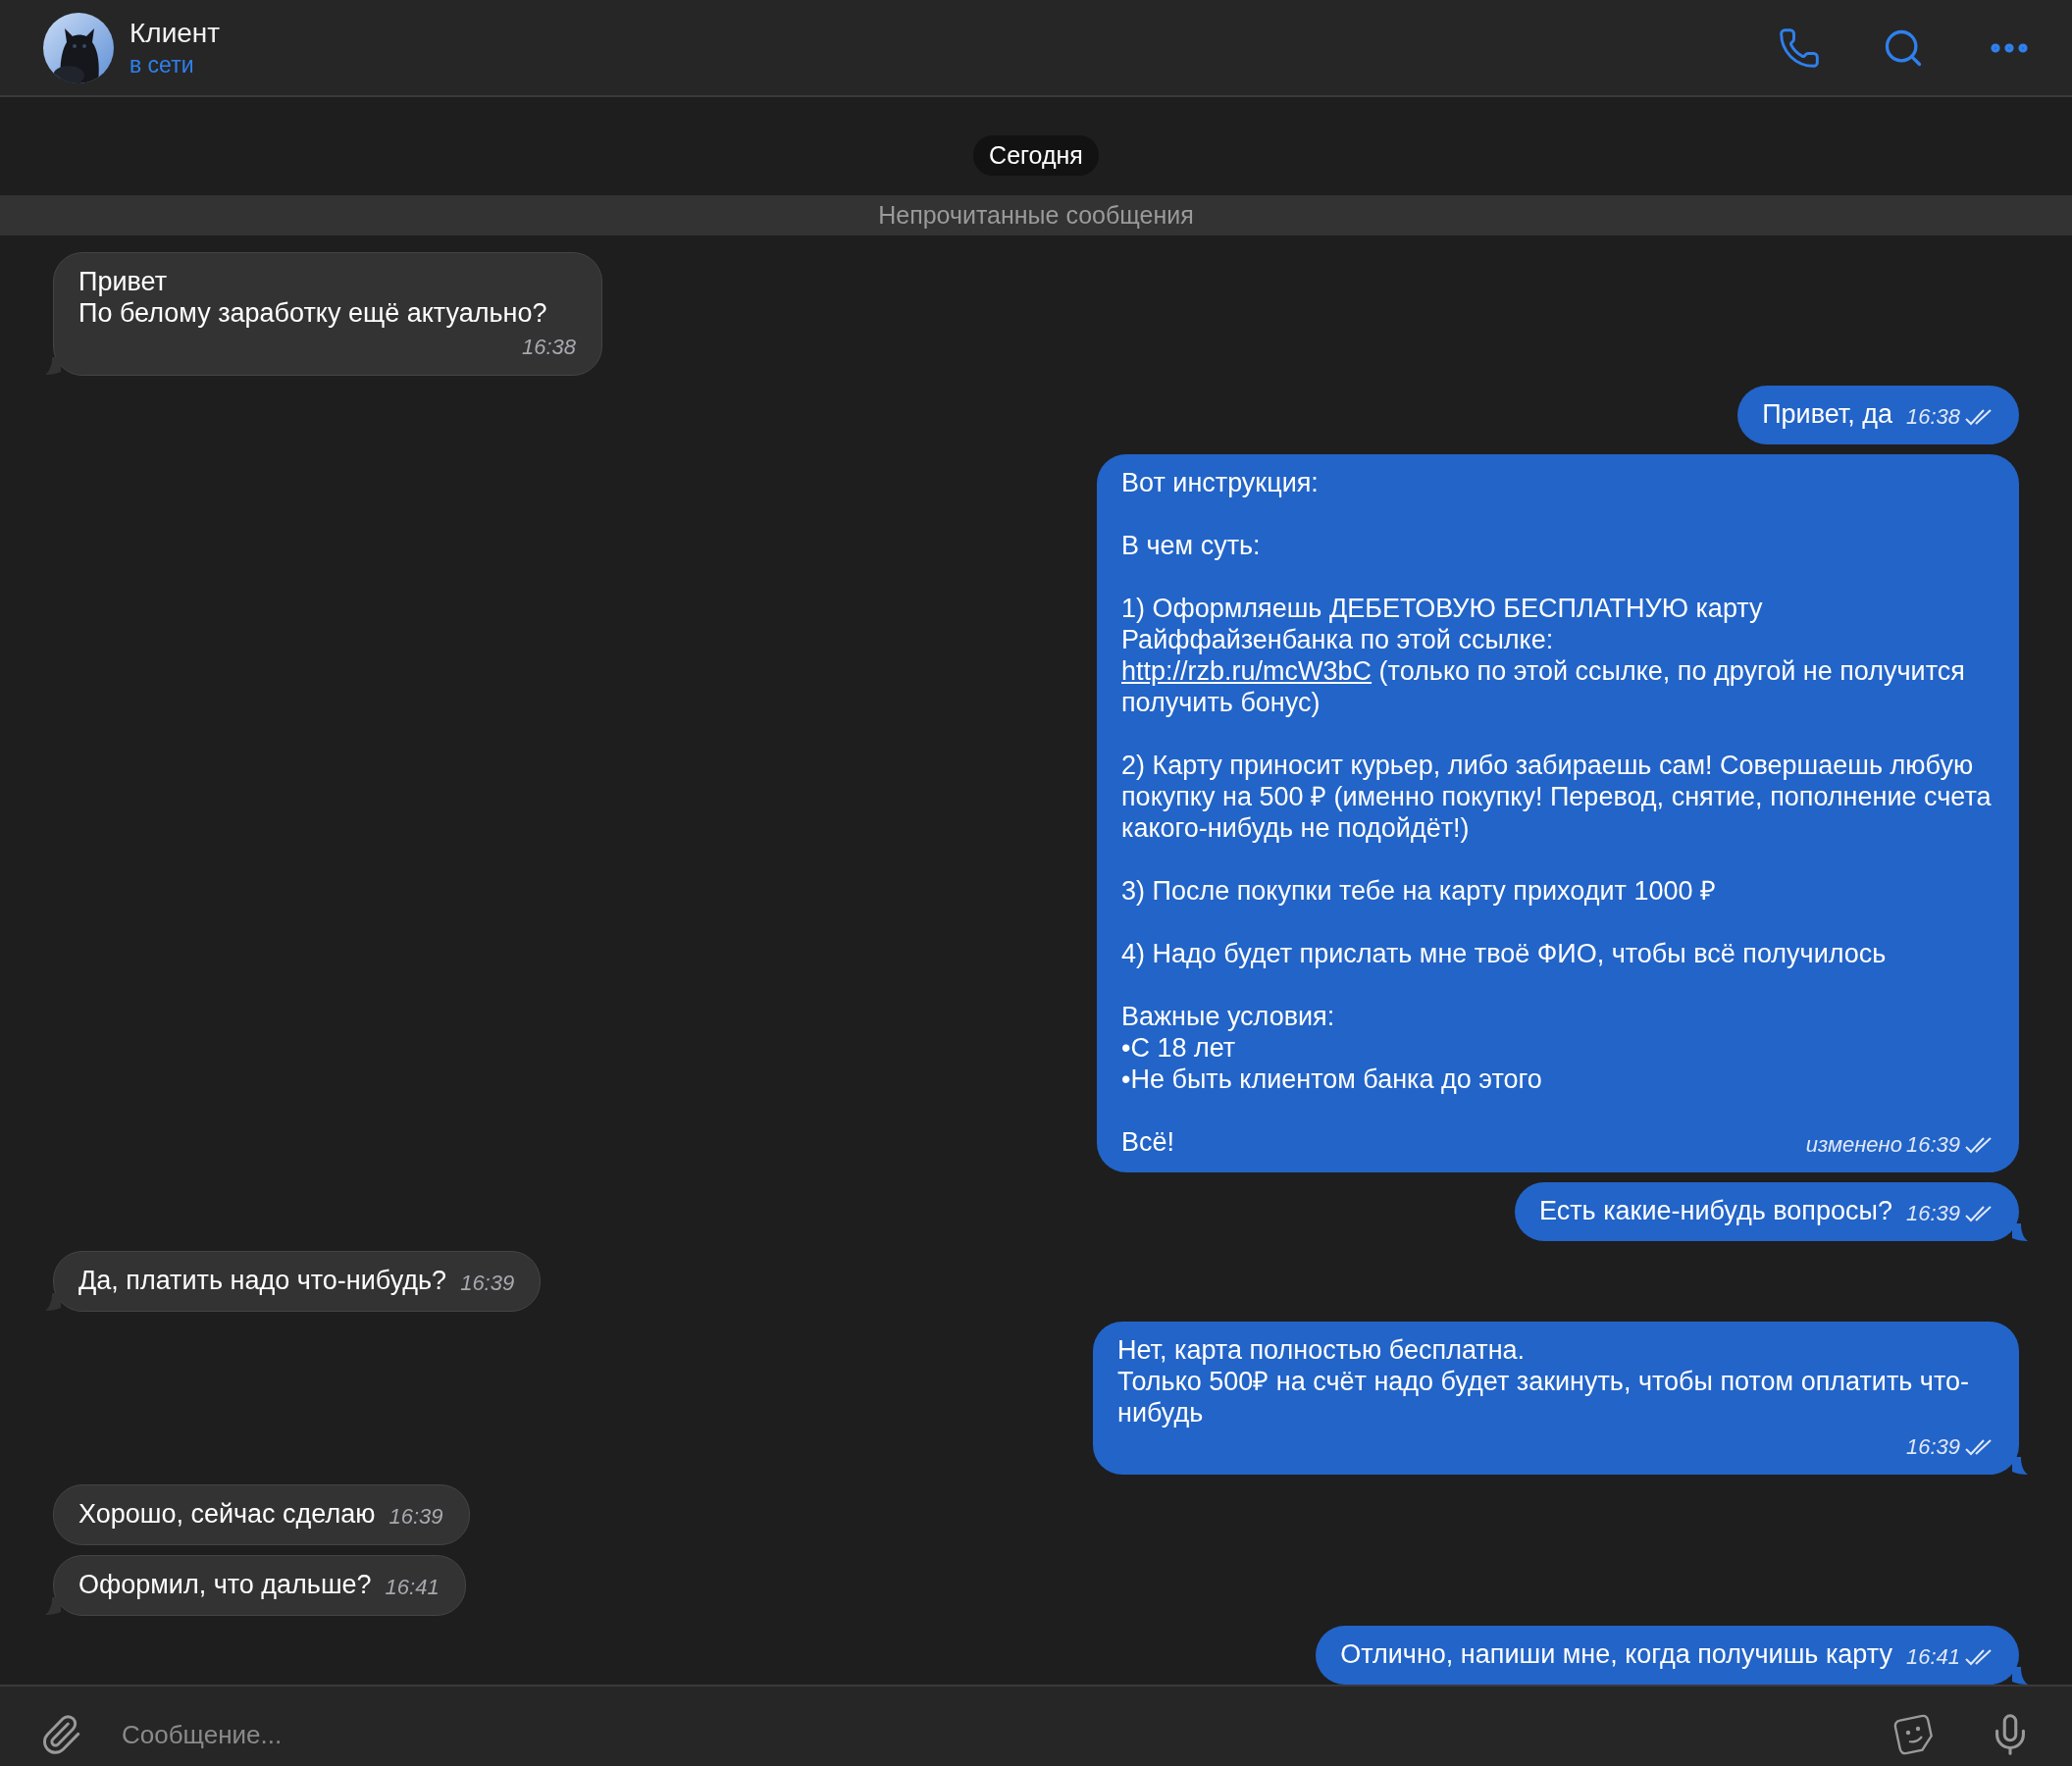 The image size is (2072, 1766). Describe the element at coordinates (262, 1281) in the screenshot. I see `message-text: Да, платить надо что-нибудь?` at that location.